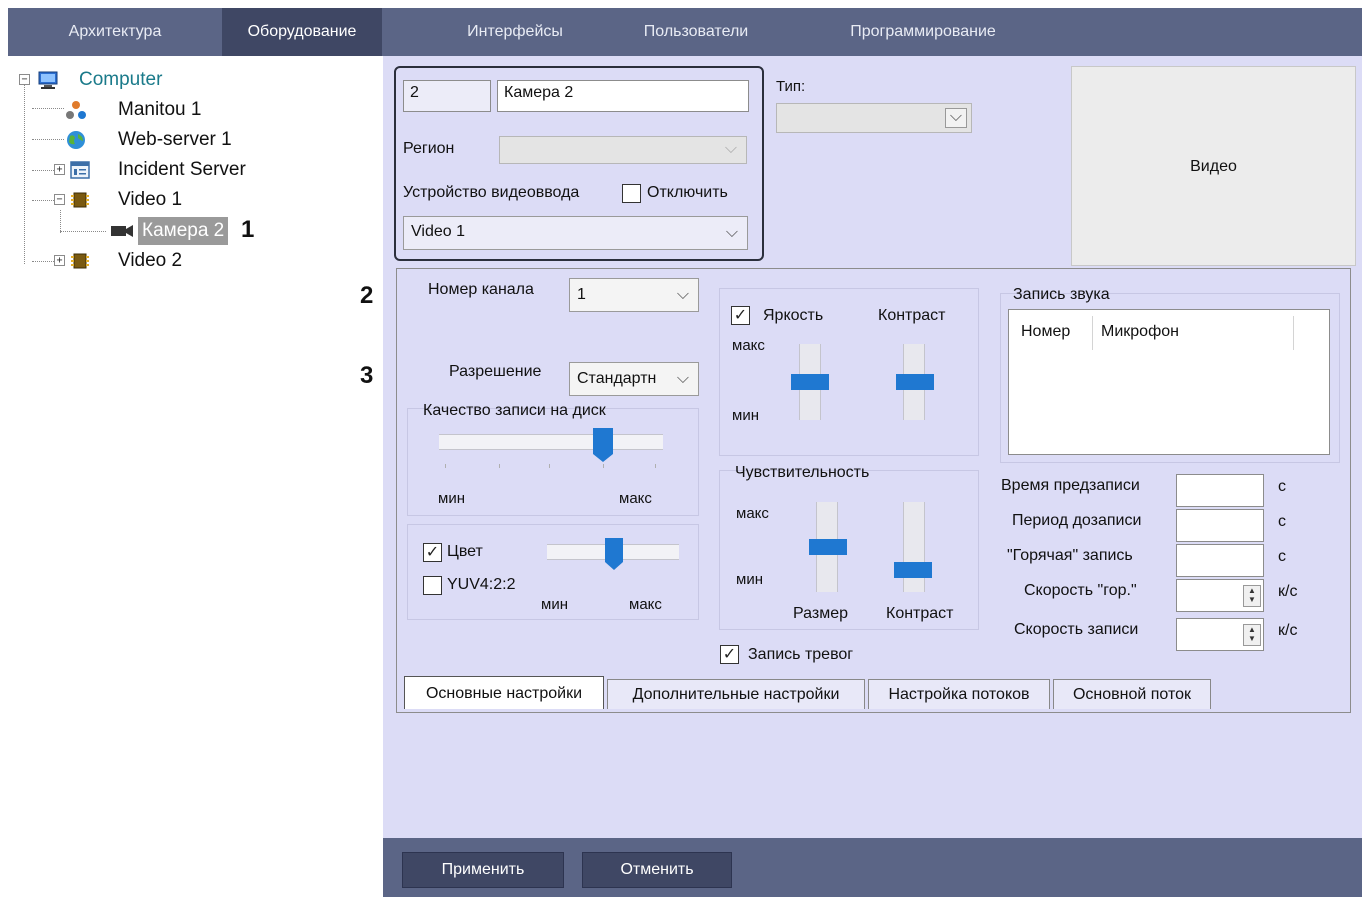 The height and width of the screenshot is (897, 1370). What do you see at coordinates (828, 547) in the screenshot?
I see `size-slider-thumb` at bounding box center [828, 547].